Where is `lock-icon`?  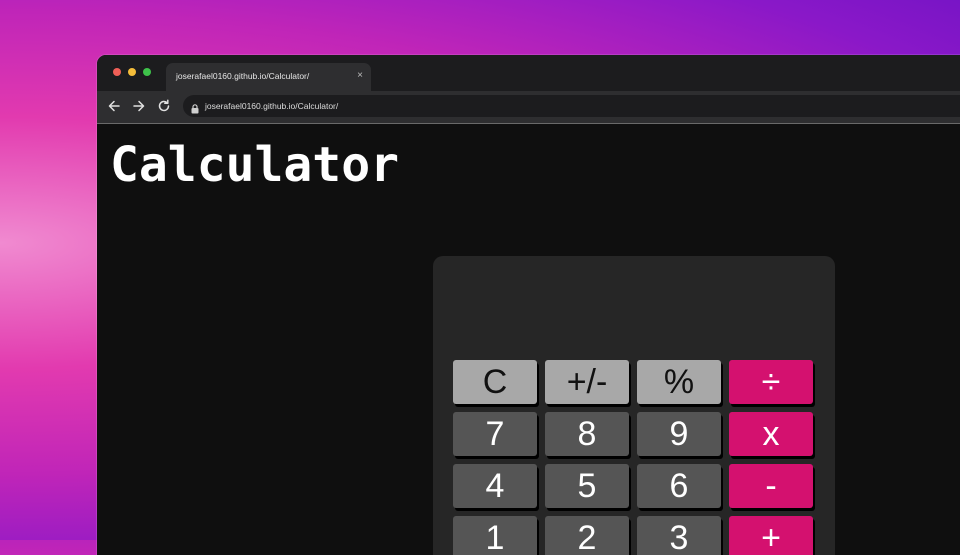 lock-icon is located at coordinates (195, 107).